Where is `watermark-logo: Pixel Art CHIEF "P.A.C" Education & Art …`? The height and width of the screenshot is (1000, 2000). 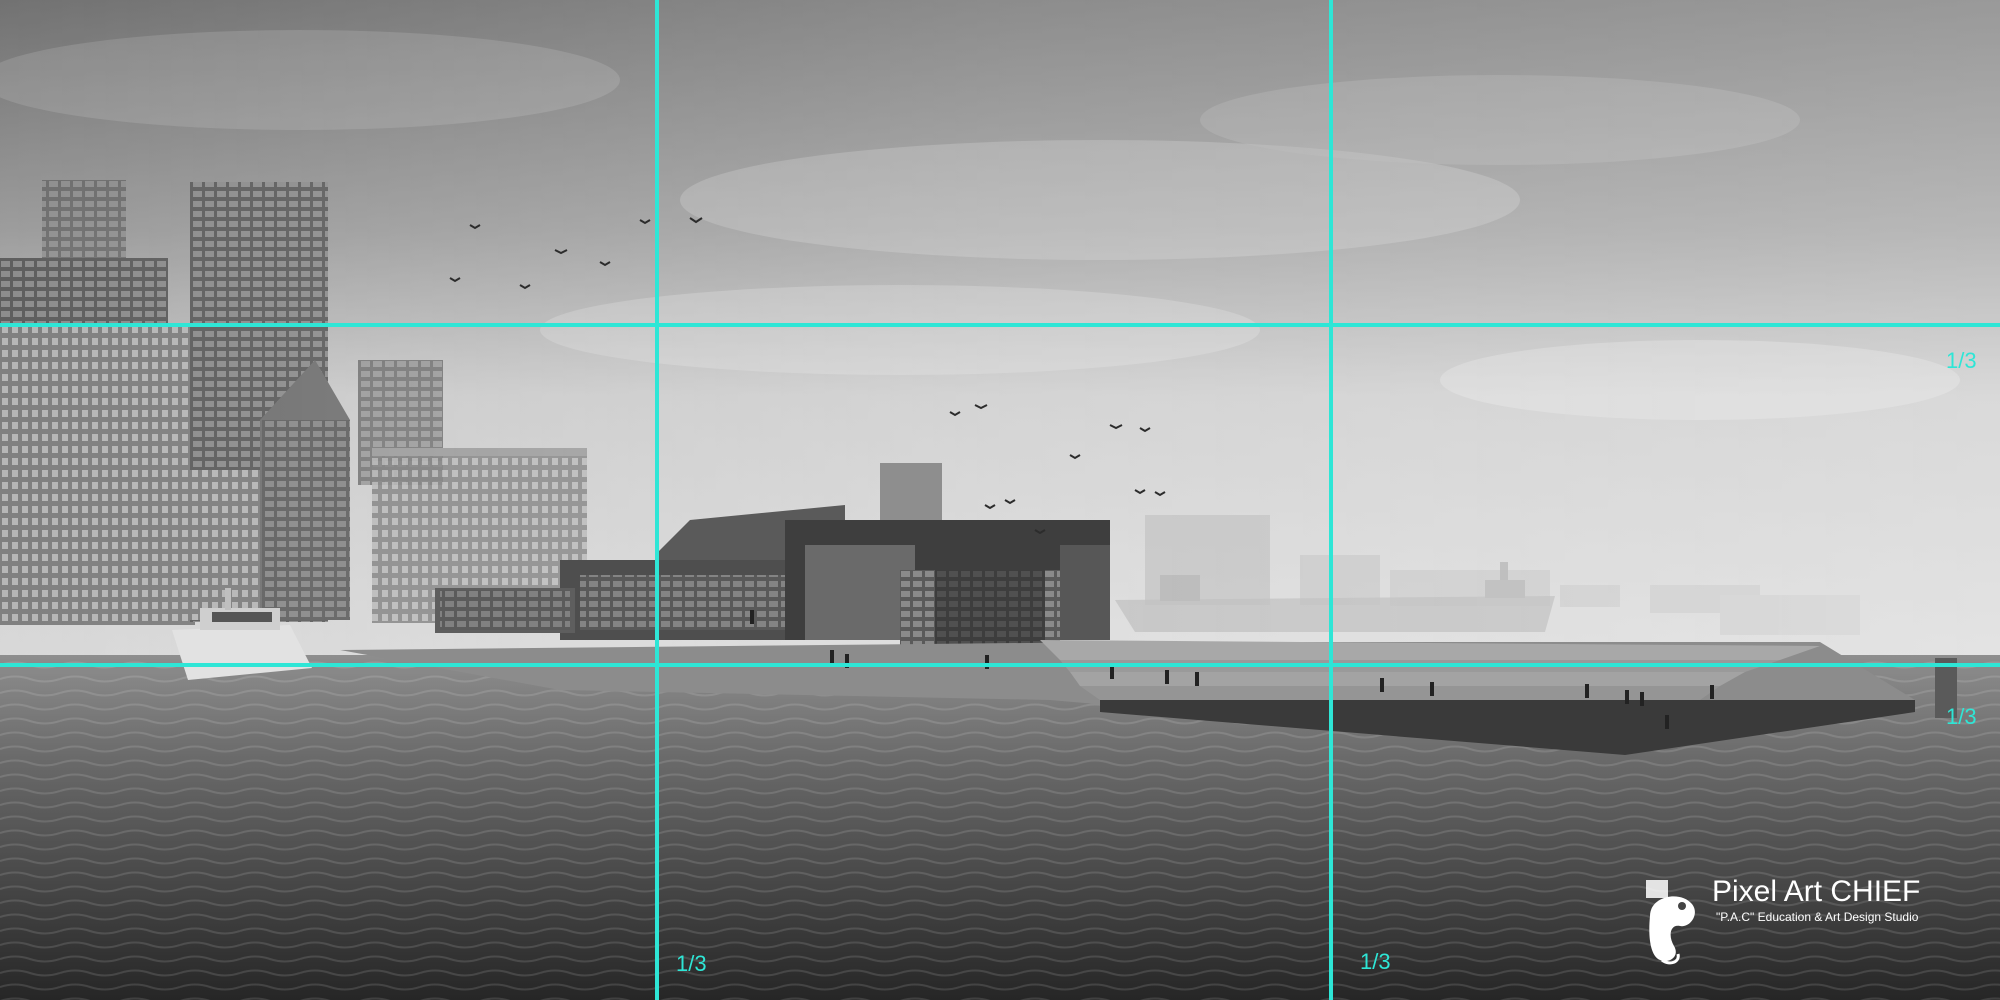
watermark-logo: Pixel Art CHIEF "P.A.C" Education & Art … is located at coordinates (1805, 921).